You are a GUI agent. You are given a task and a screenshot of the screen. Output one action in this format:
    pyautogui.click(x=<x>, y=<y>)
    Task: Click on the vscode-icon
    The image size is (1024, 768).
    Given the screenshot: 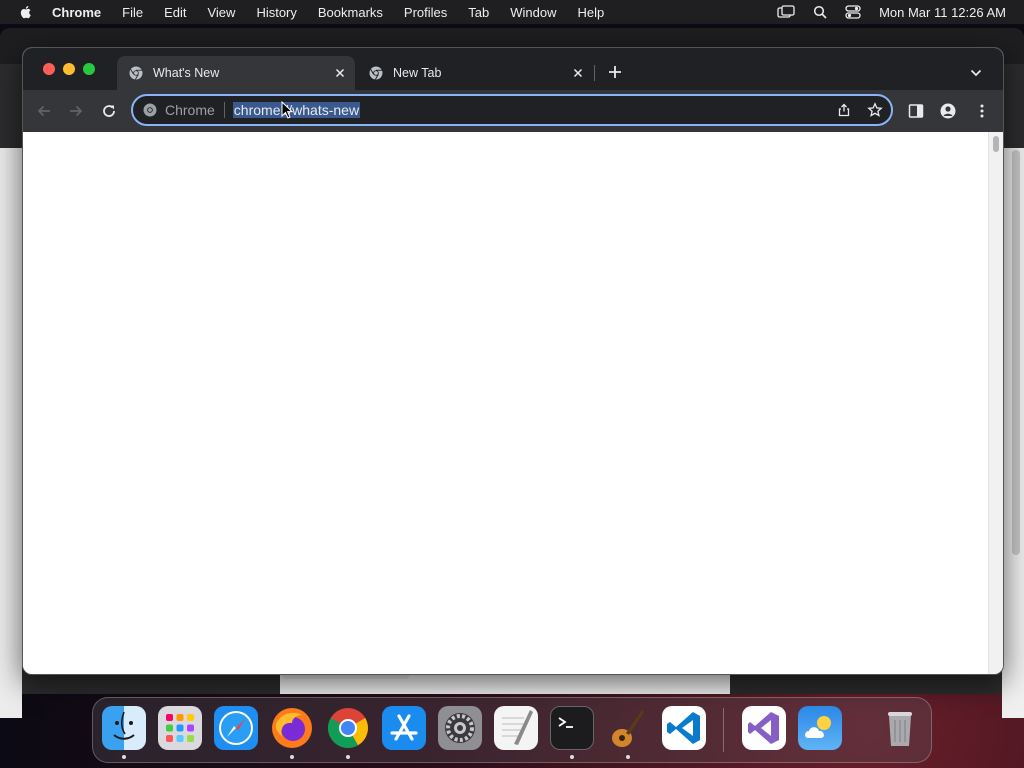 What is the action you would take?
    pyautogui.click(x=684, y=728)
    